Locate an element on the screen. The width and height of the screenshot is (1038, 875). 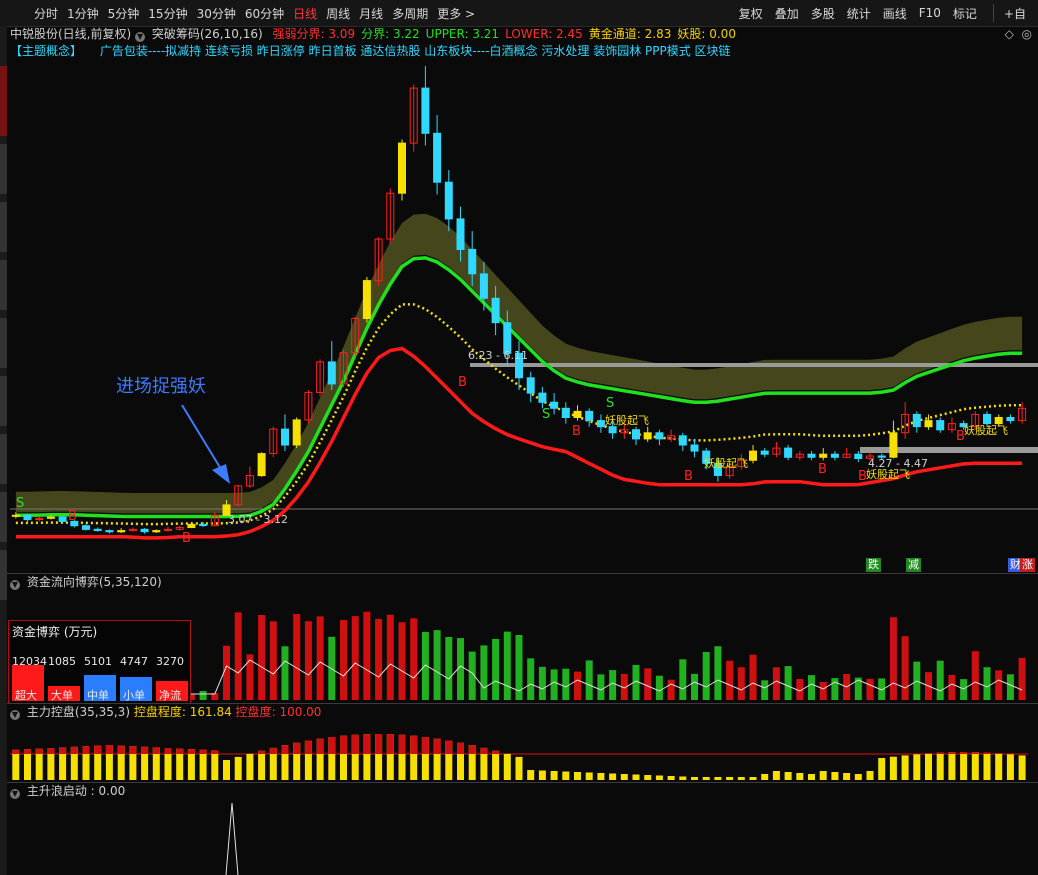
fund-bar-value: 5101 is located at coordinates (98, 661).